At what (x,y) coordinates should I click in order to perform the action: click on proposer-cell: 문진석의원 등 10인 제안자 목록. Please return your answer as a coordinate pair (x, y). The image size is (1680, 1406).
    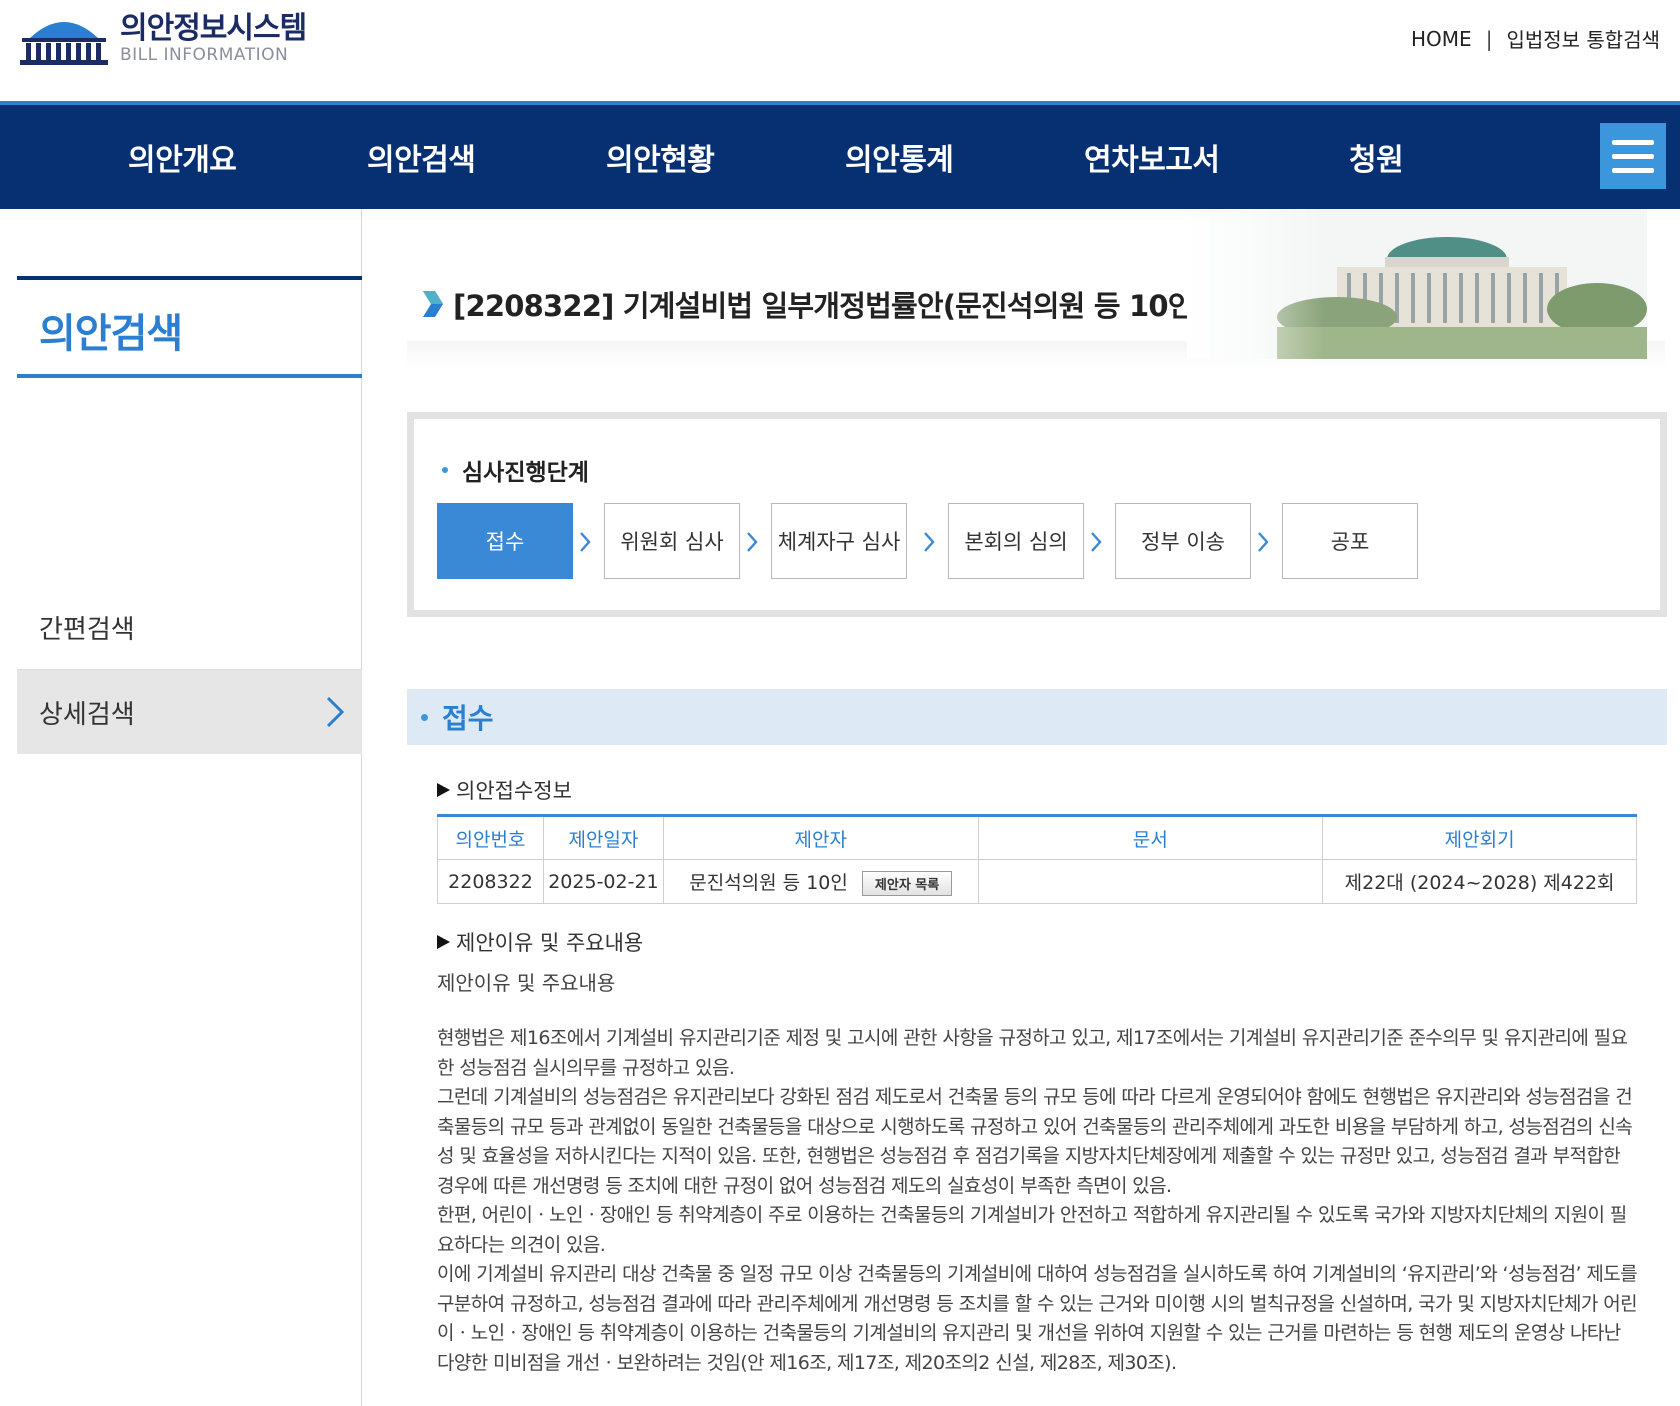
    Looking at the image, I should click on (820, 881).